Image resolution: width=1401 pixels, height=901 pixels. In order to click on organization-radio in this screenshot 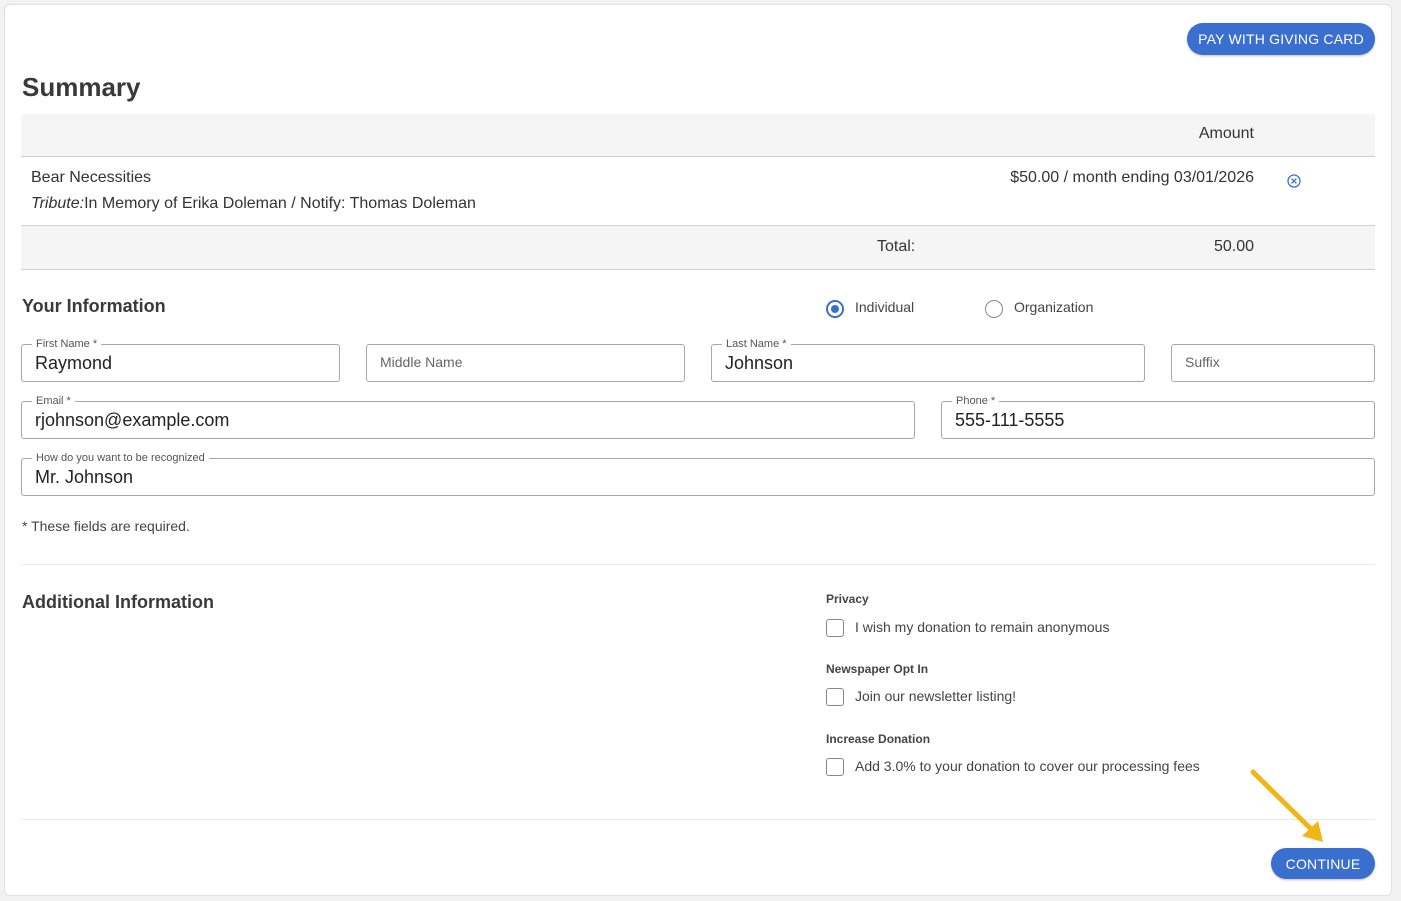, I will do `click(994, 309)`.